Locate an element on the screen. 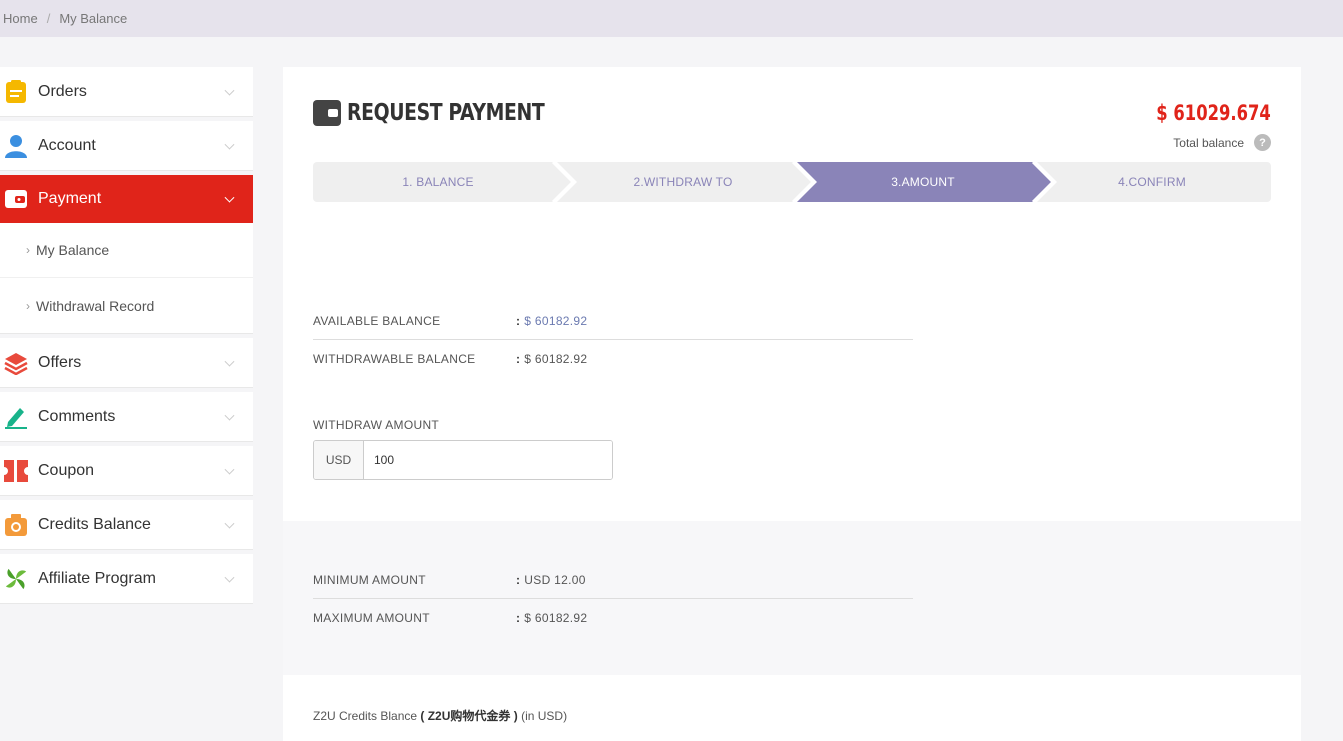  breadcrumb-current: My Balance is located at coordinates (93, 18).